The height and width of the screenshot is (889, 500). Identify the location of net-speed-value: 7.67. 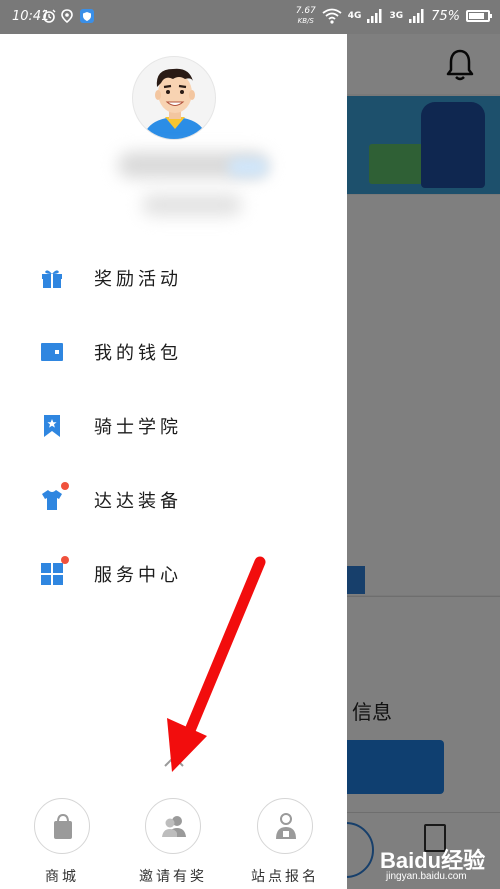
(305, 11).